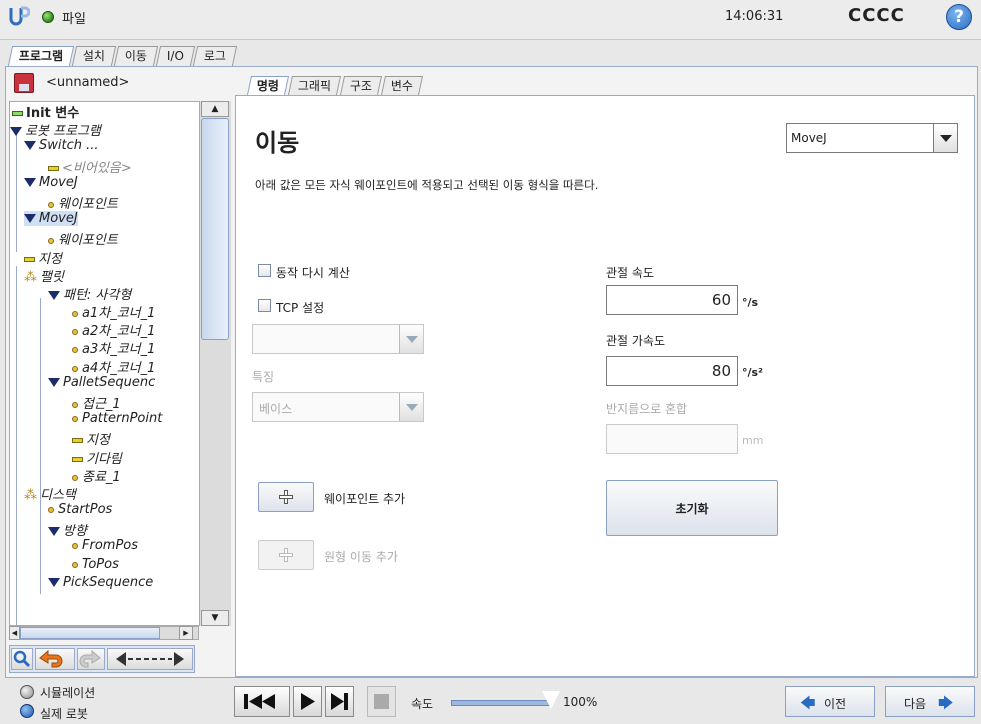 The image size is (981, 724). Describe the element at coordinates (50, 493) in the screenshot. I see `tree-node-destack: ⁂ 디스택` at that location.